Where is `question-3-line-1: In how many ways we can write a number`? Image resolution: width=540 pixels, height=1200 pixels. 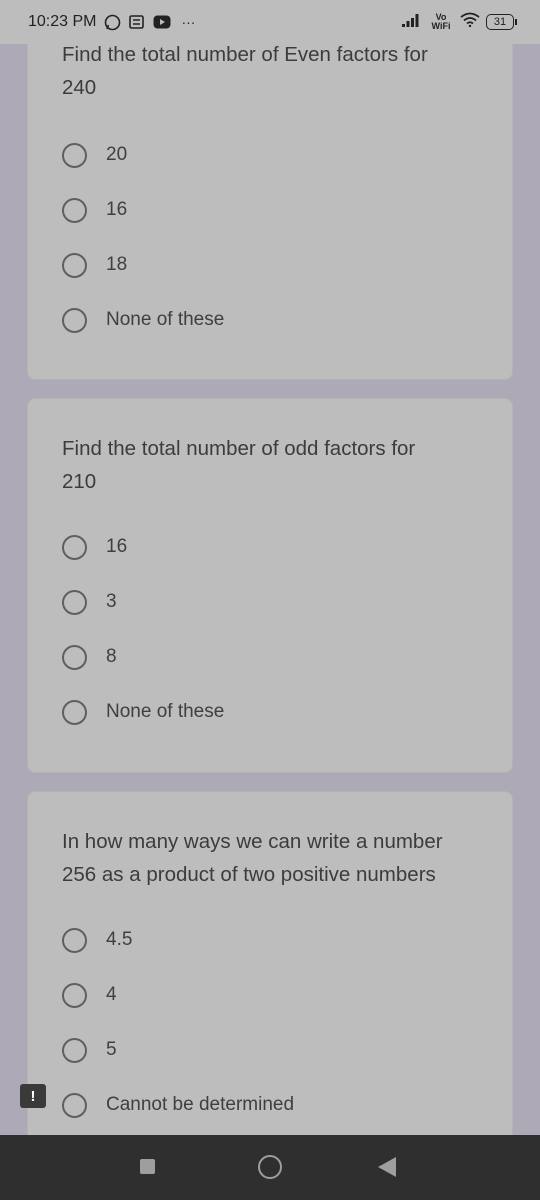
question-3-line-1: In how many ways we can write a number is located at coordinates (252, 841).